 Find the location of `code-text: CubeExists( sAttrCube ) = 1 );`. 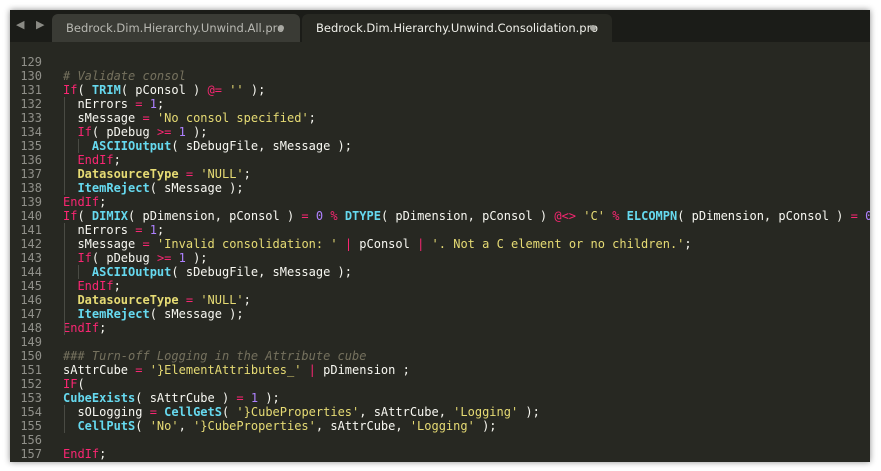

code-text: CubeExists( sAttrCube ) = 1 ); is located at coordinates (171, 398).